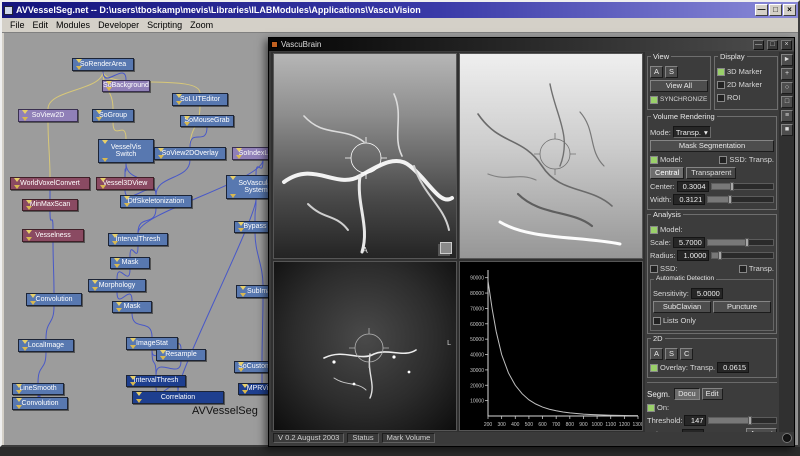 This screenshot has height=456, width=800. I want to click on center-value-field: 0.3004, so click(692, 186).